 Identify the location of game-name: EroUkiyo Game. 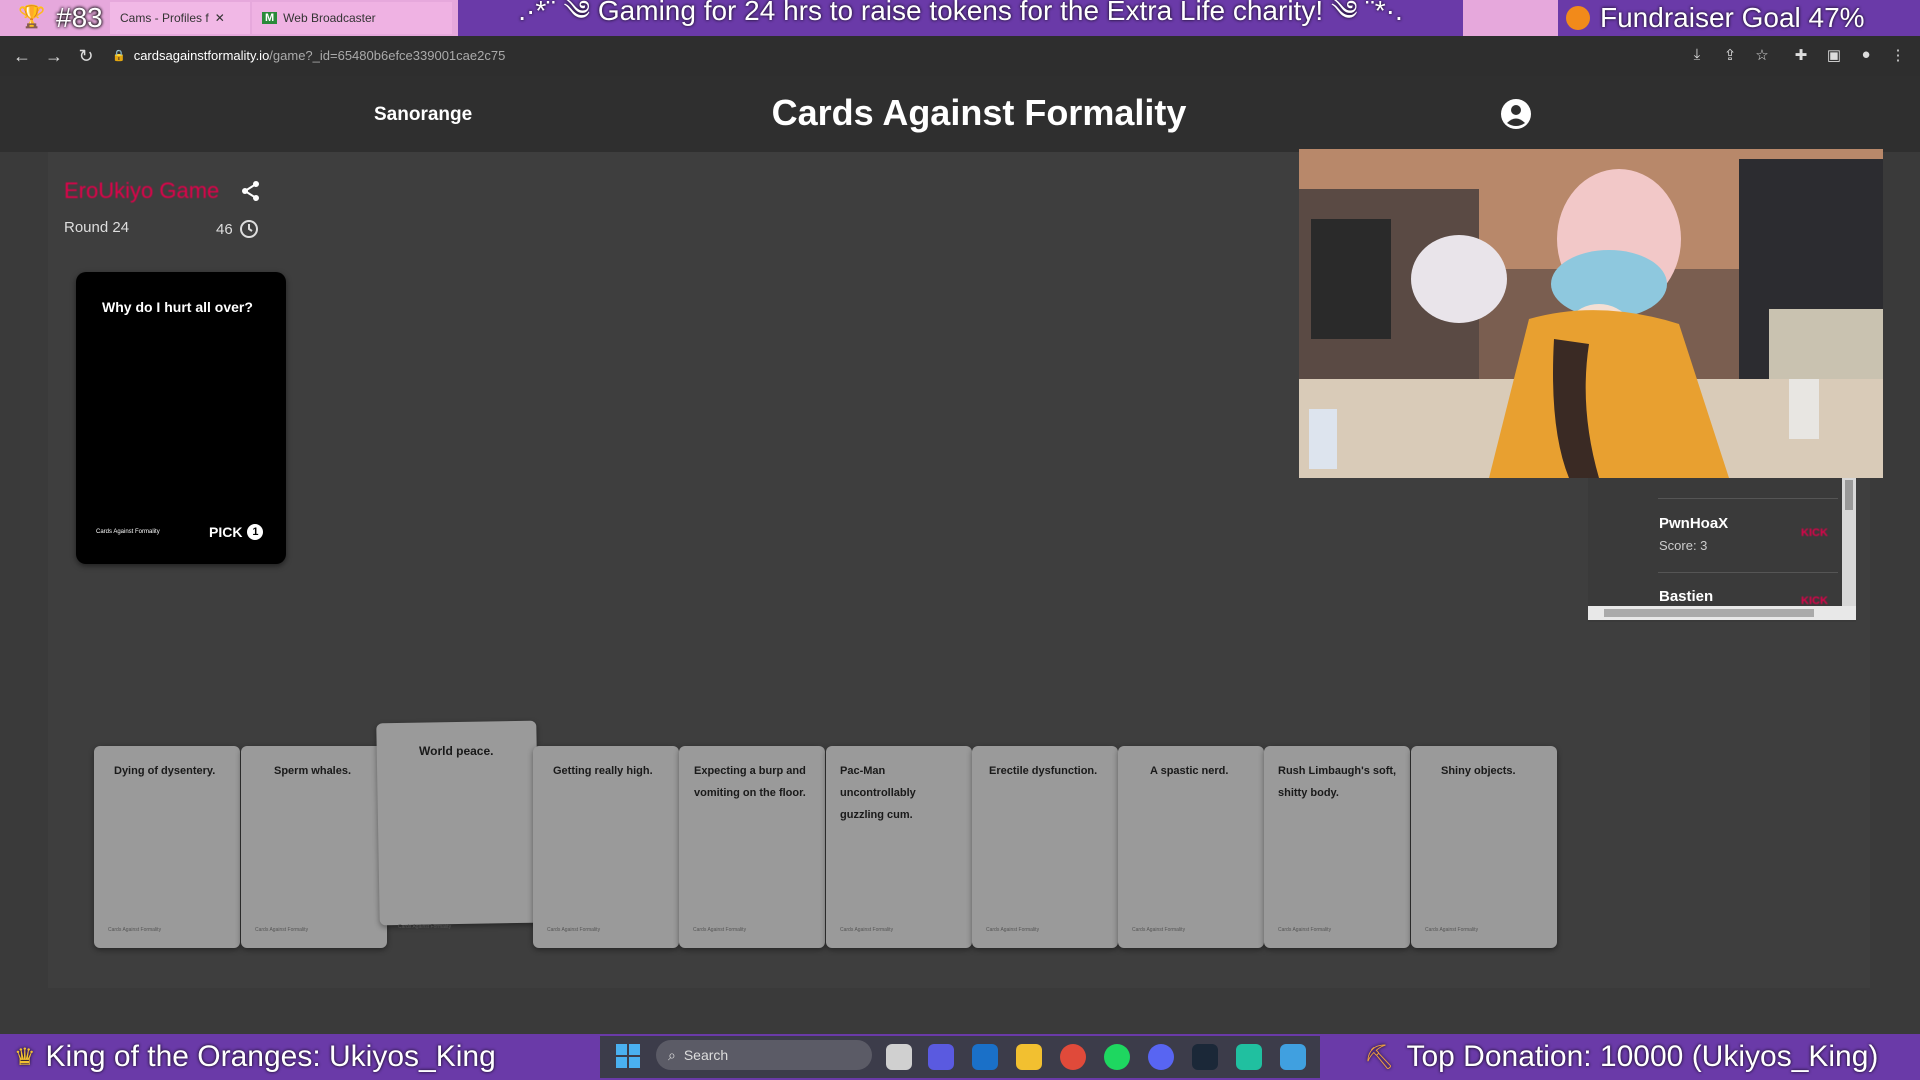
(142, 190).